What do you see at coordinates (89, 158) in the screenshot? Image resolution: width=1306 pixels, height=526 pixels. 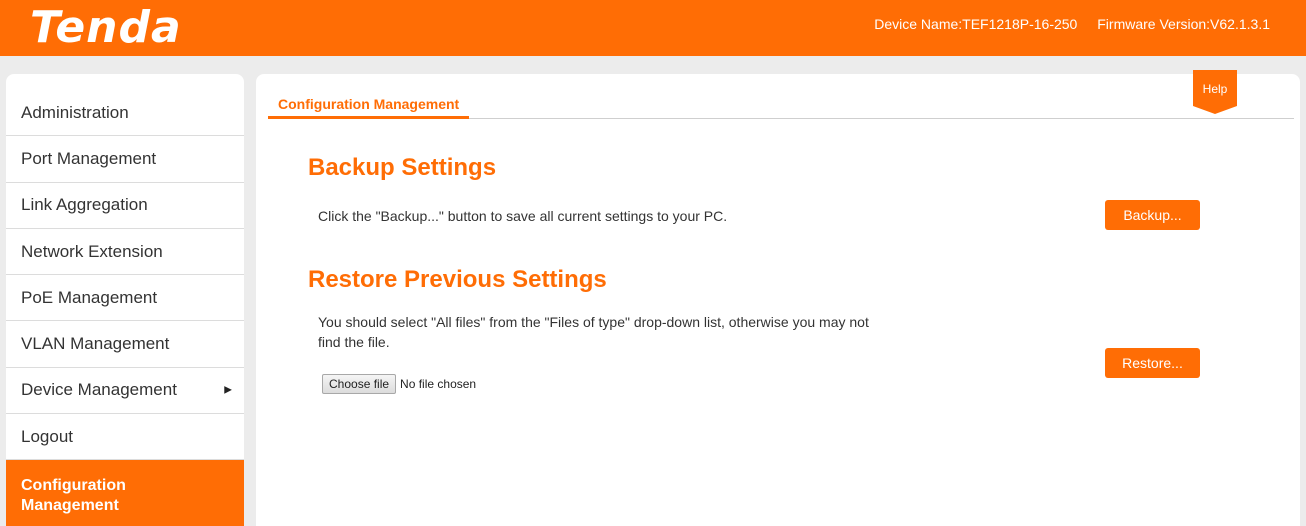 I see `sidebar-item-label: Port Management` at bounding box center [89, 158].